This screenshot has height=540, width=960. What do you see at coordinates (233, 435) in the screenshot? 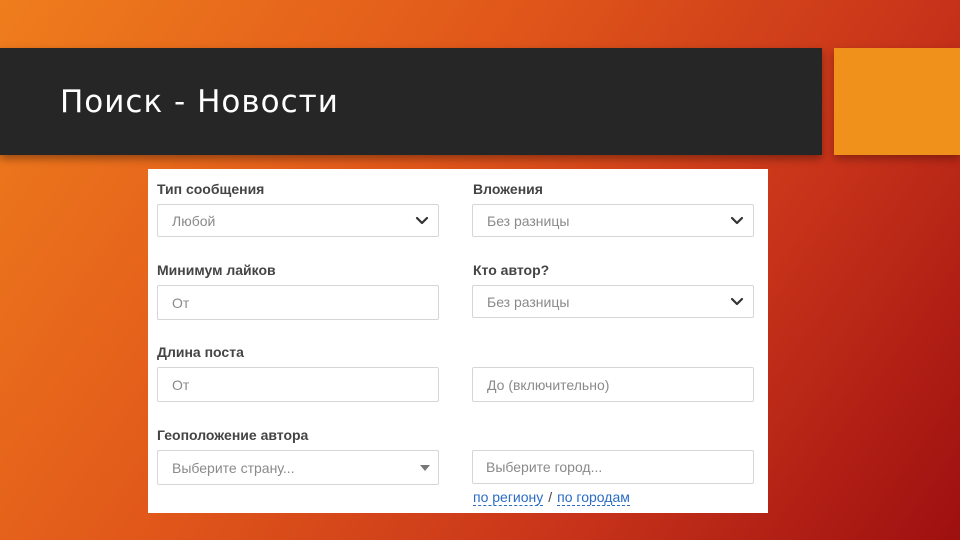
I see `geo-label: Геоположение автора` at bounding box center [233, 435].